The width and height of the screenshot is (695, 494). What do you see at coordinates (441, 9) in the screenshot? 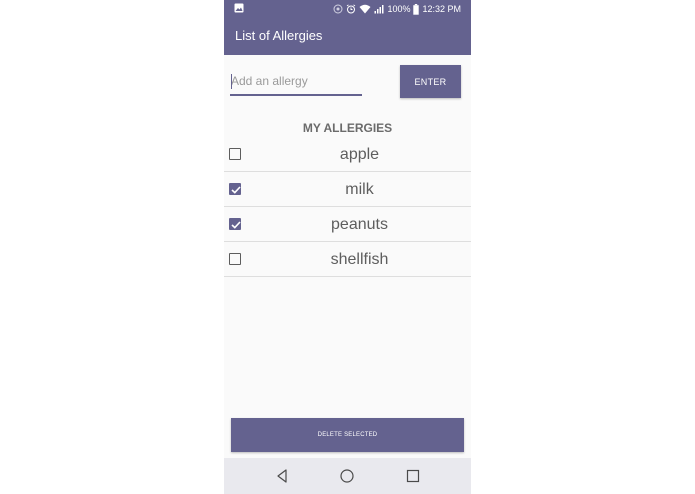
I see `status-time: 12:32 PM` at bounding box center [441, 9].